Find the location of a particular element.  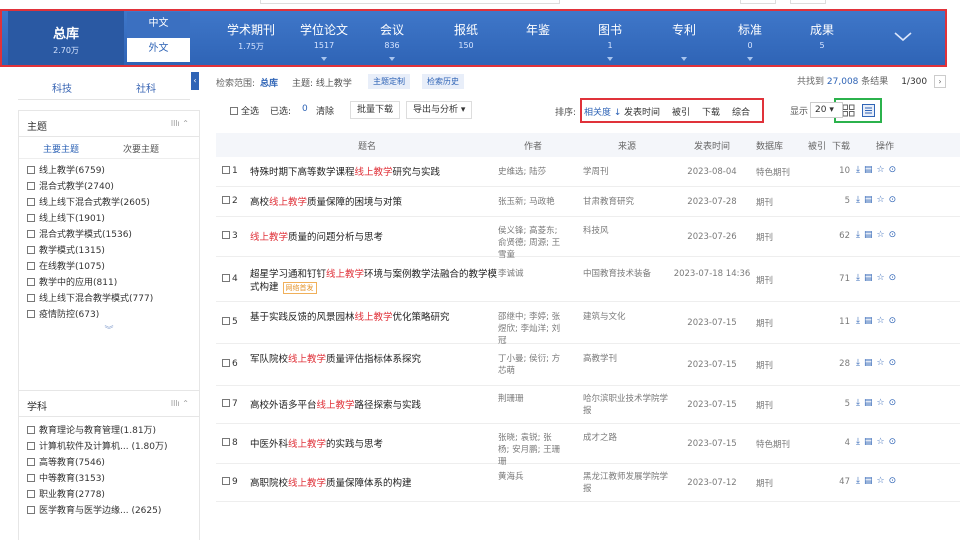

result-title-link: 高校线上教学质量保障的困境与对策 is located at coordinates (375, 202).